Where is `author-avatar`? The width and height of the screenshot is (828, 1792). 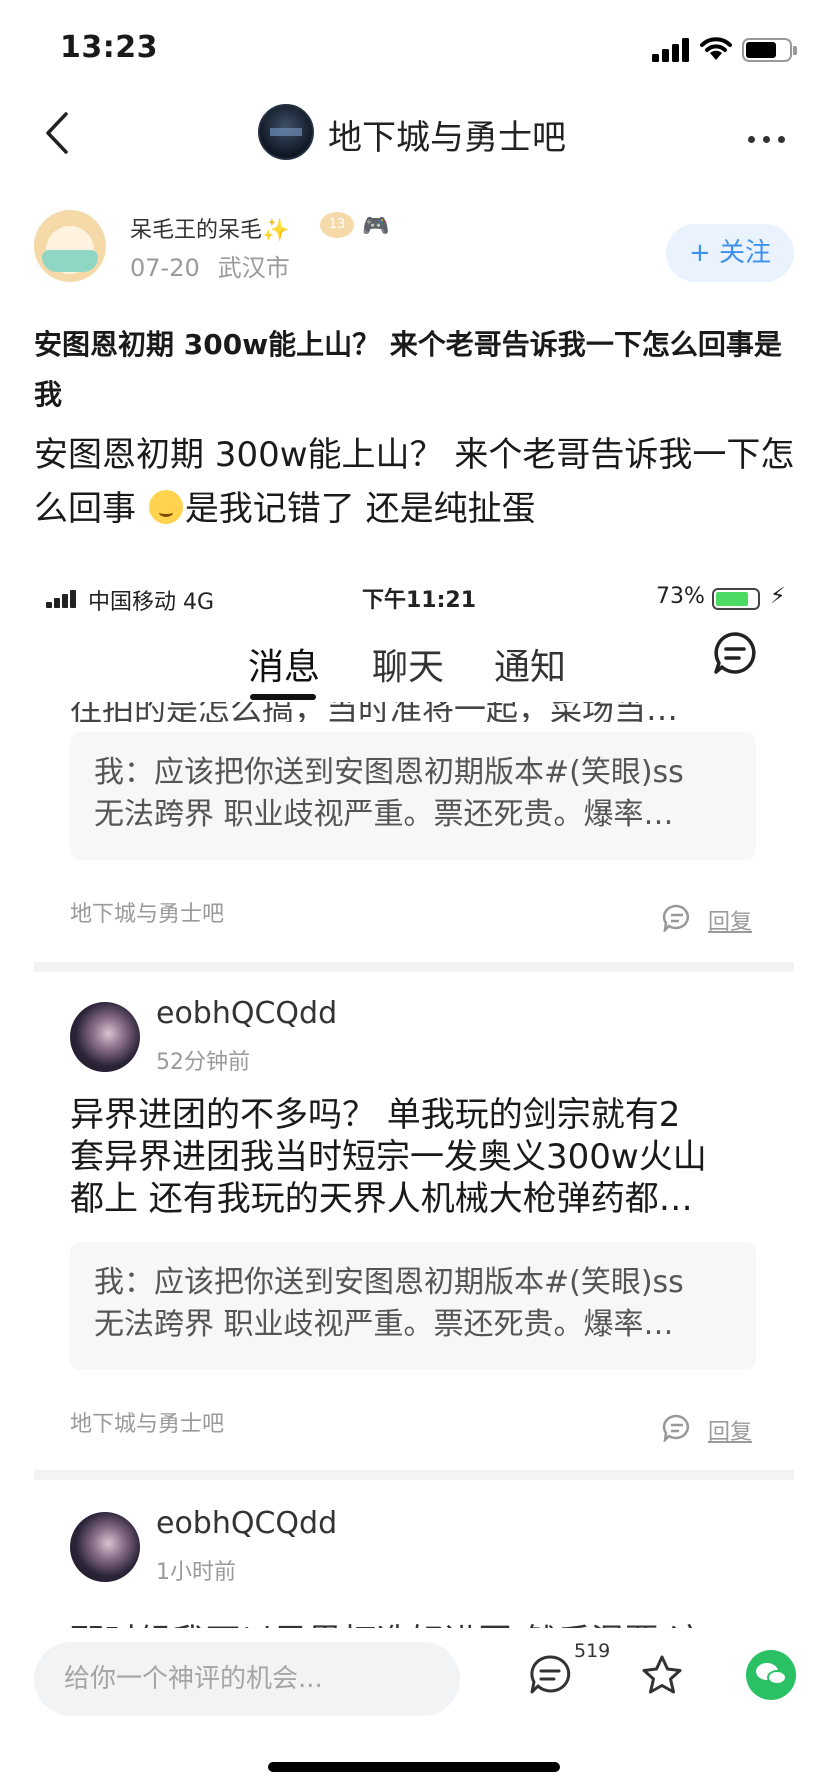 author-avatar is located at coordinates (70, 246).